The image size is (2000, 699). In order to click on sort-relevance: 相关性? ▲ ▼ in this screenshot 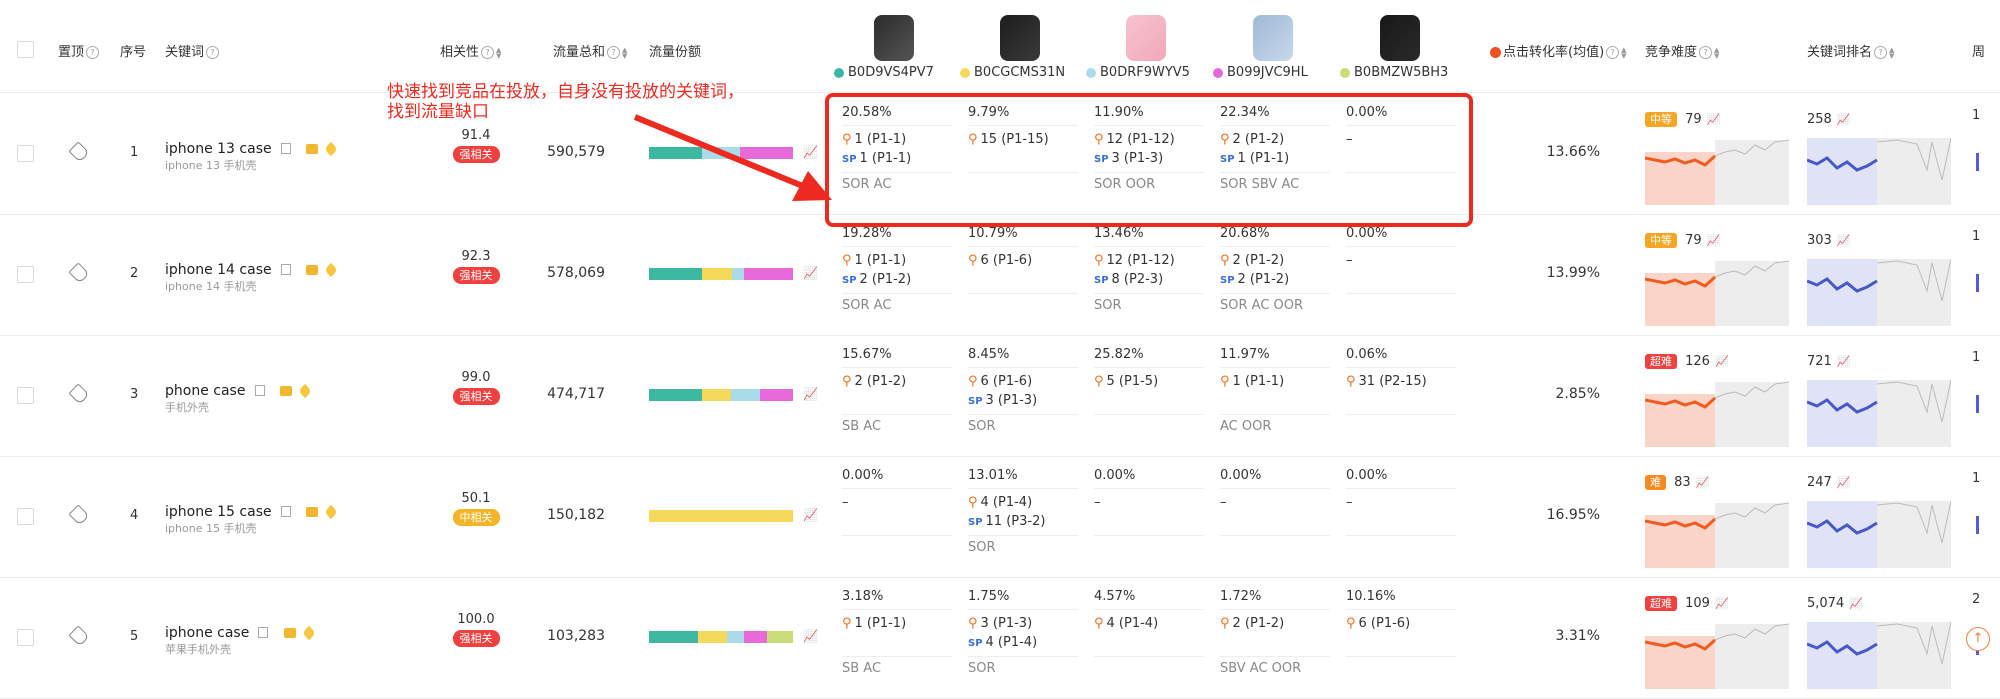, I will do `click(470, 50)`.